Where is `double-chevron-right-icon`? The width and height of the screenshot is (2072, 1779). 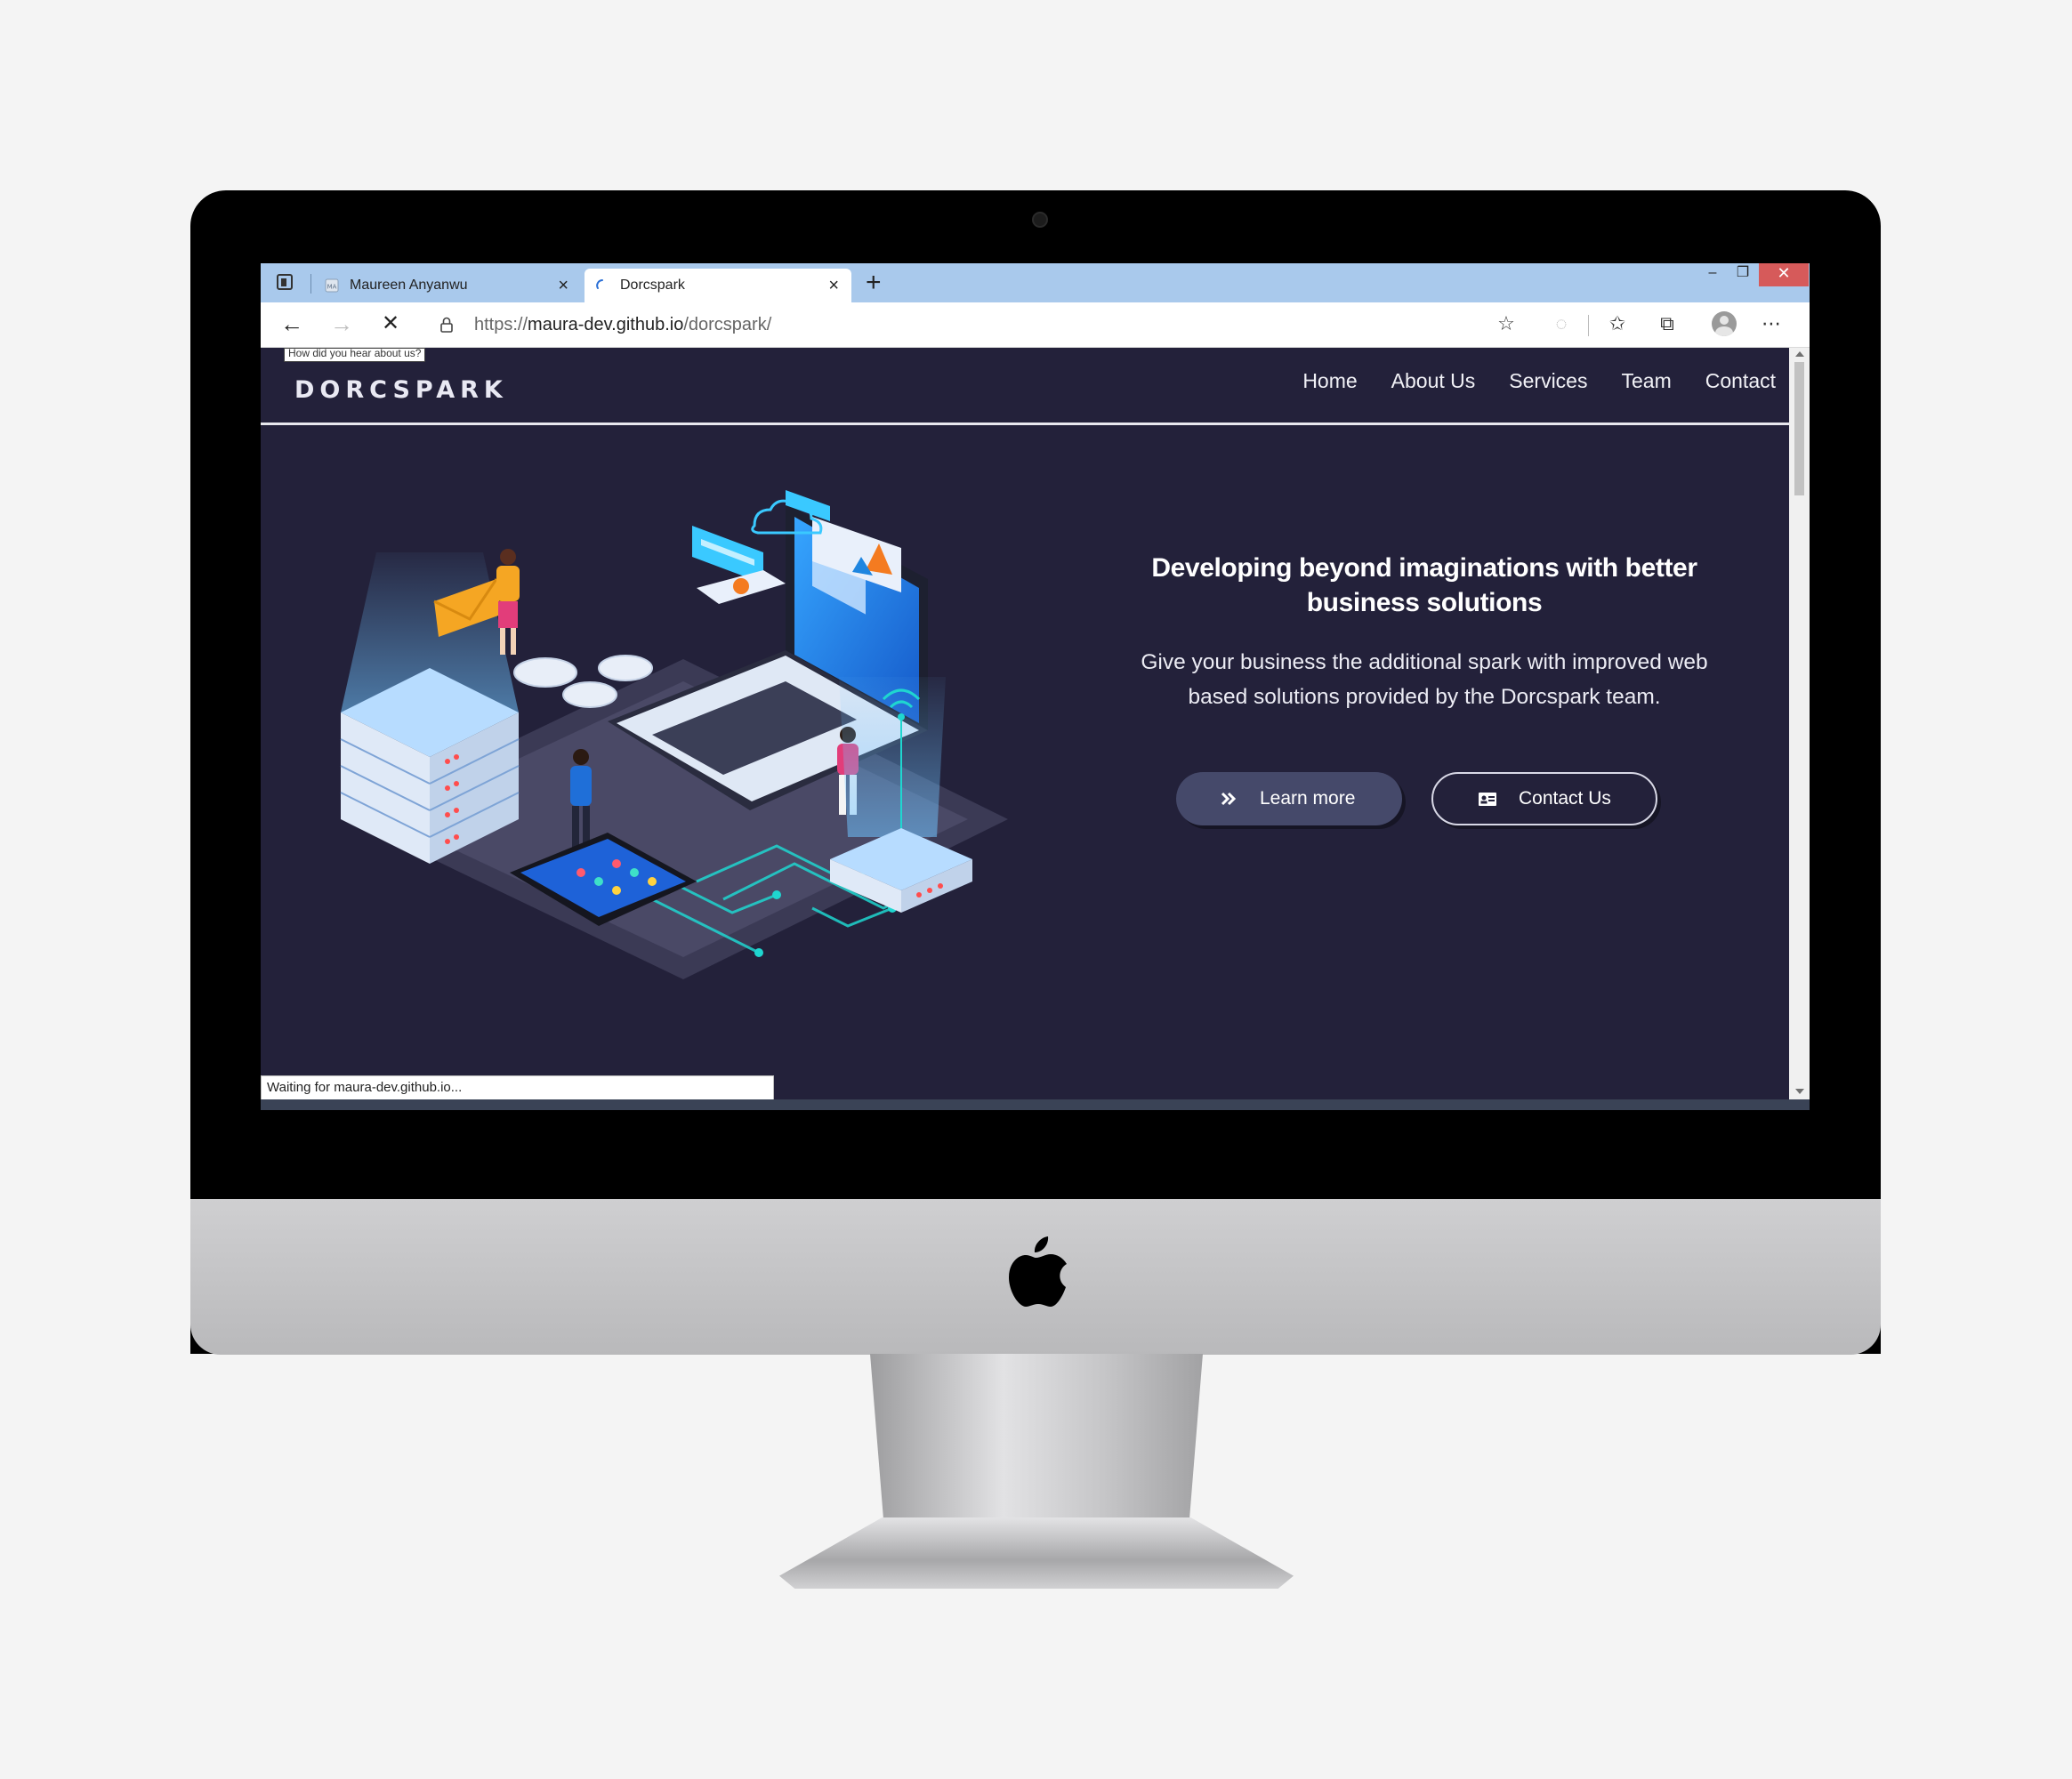
double-chevron-right-icon is located at coordinates (1229, 799).